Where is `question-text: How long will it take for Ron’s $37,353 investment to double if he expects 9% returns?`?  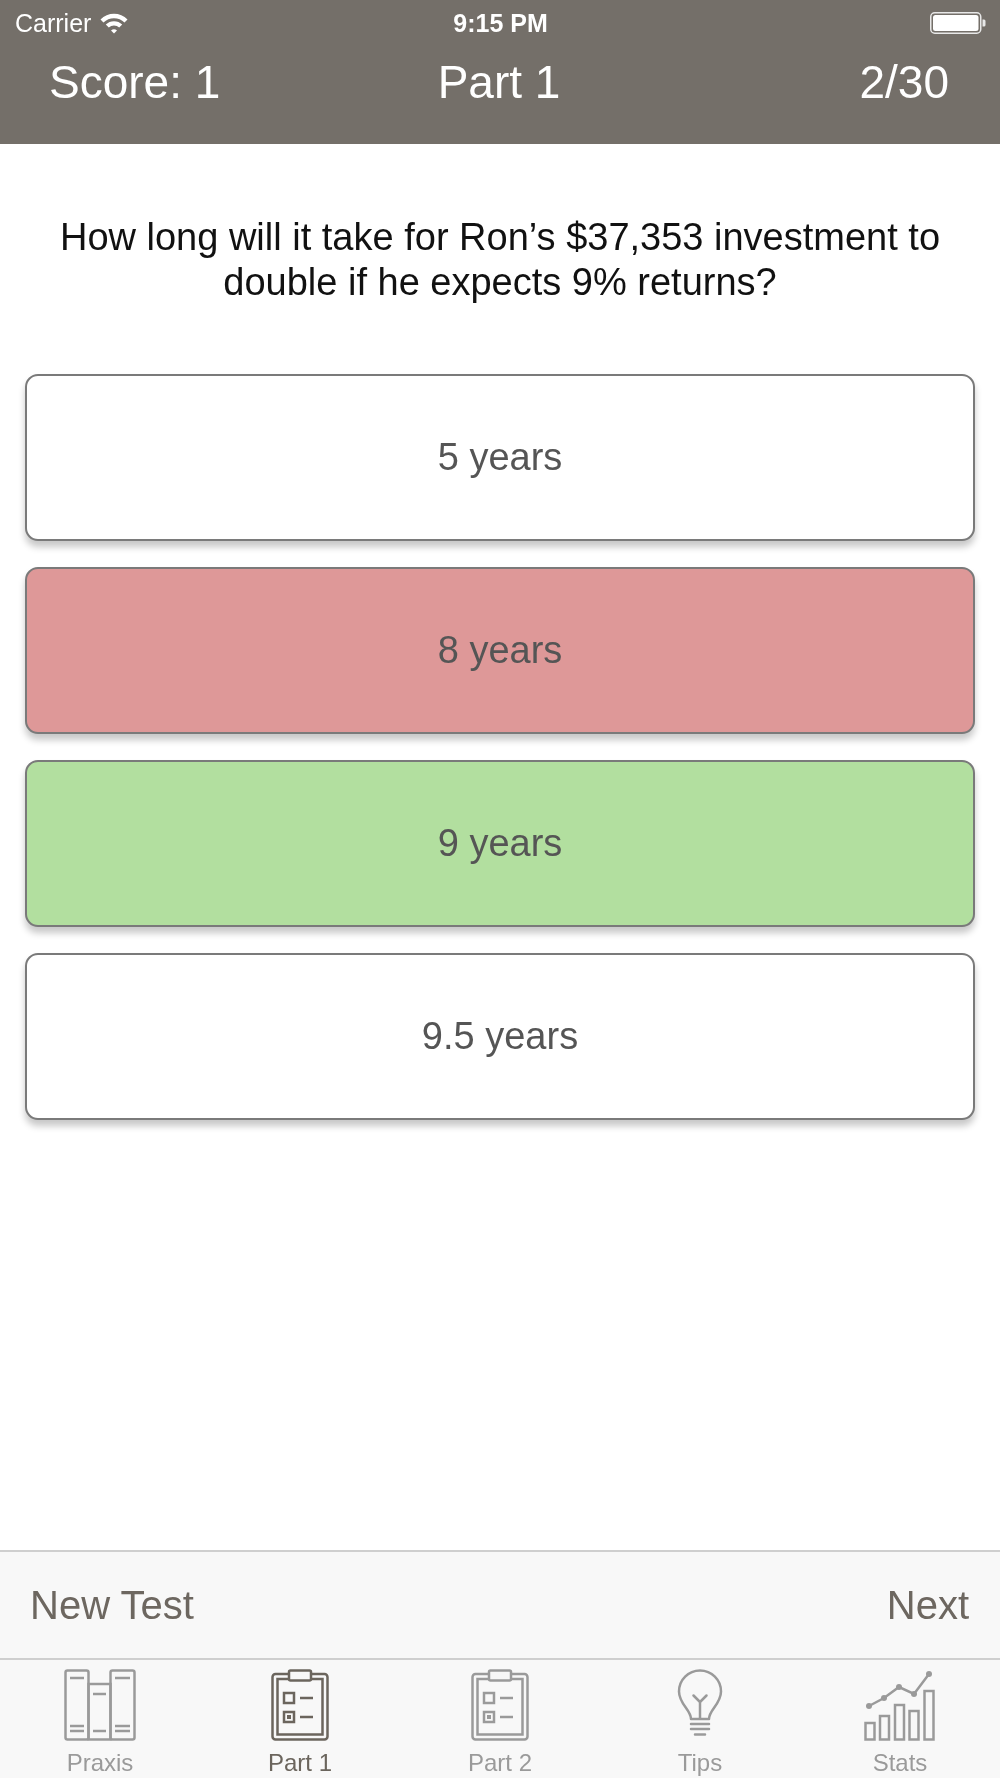 question-text: How long will it take for Ron’s $37,353 investment to double if he expects 9% returns? is located at coordinates (500, 260).